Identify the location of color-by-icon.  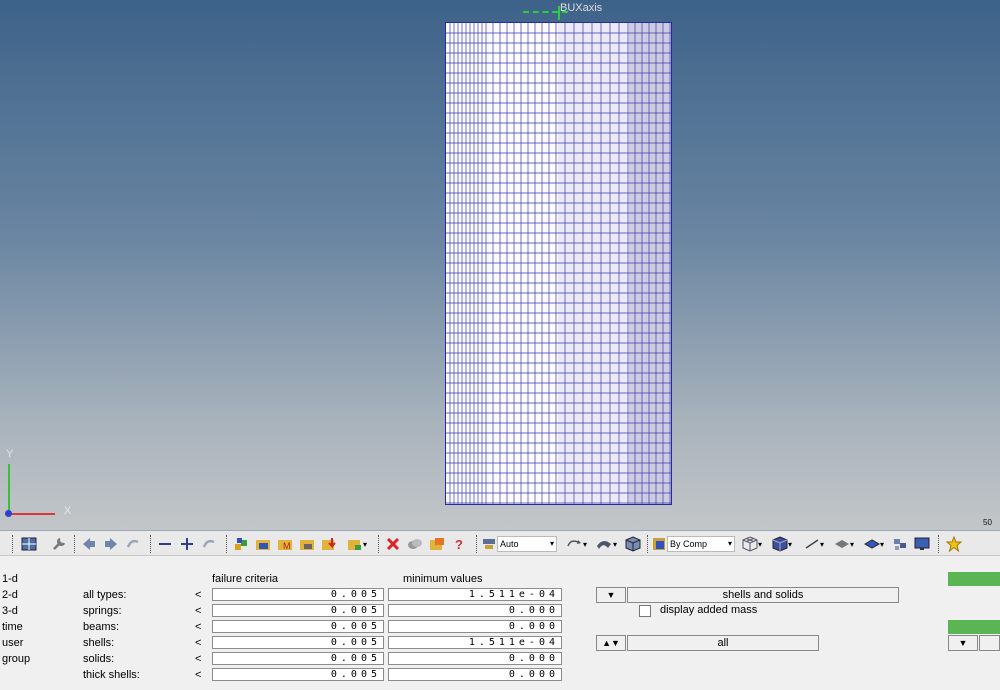
(659, 544).